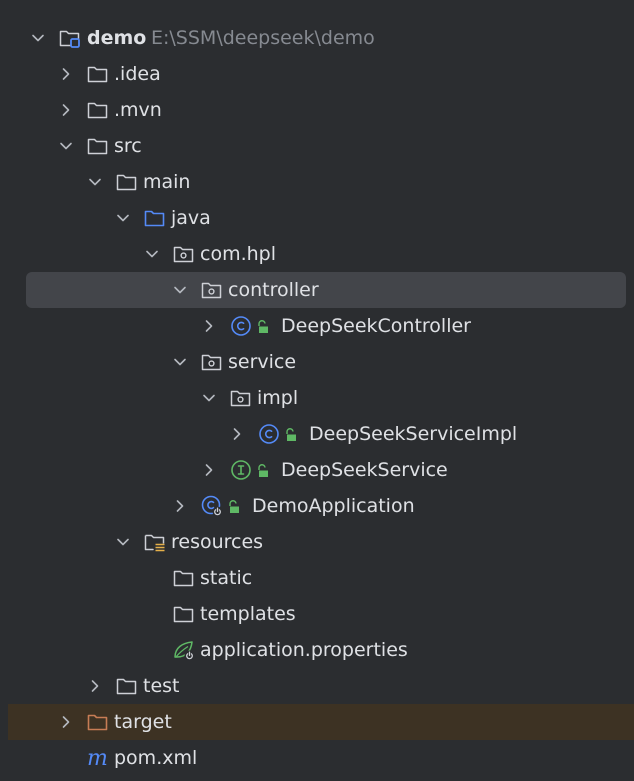 The height and width of the screenshot is (781, 634). I want to click on tree-row-pom: m pom.xml, so click(317, 758).